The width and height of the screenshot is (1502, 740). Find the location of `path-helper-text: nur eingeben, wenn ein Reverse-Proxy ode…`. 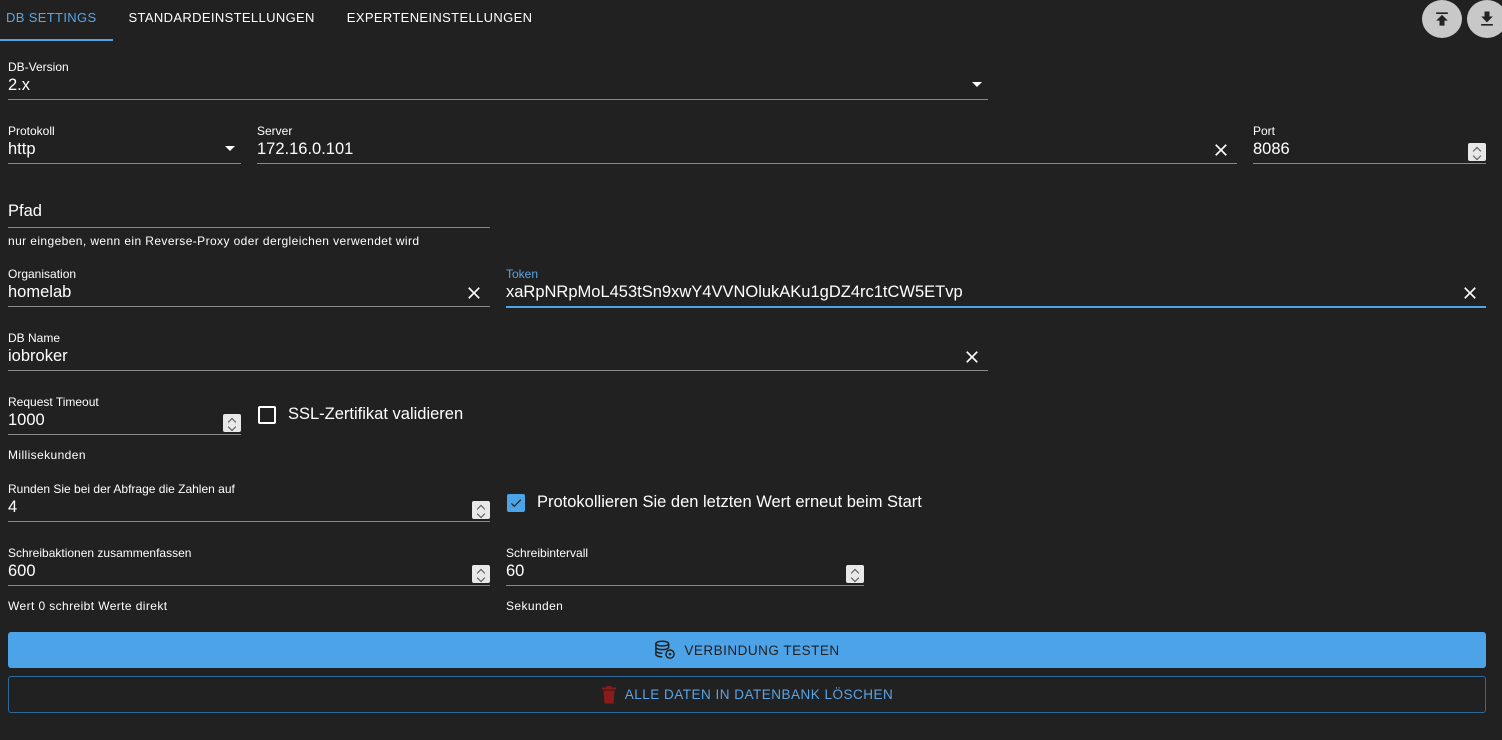

path-helper-text: nur eingeben, wenn ein Reverse-Proxy ode… is located at coordinates (214, 241).